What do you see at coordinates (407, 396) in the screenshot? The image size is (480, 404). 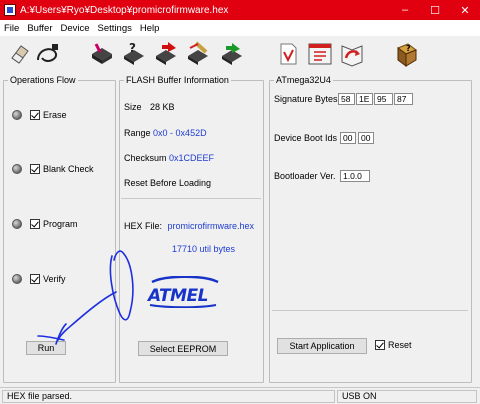 I see `usb-status: USB ON` at bounding box center [407, 396].